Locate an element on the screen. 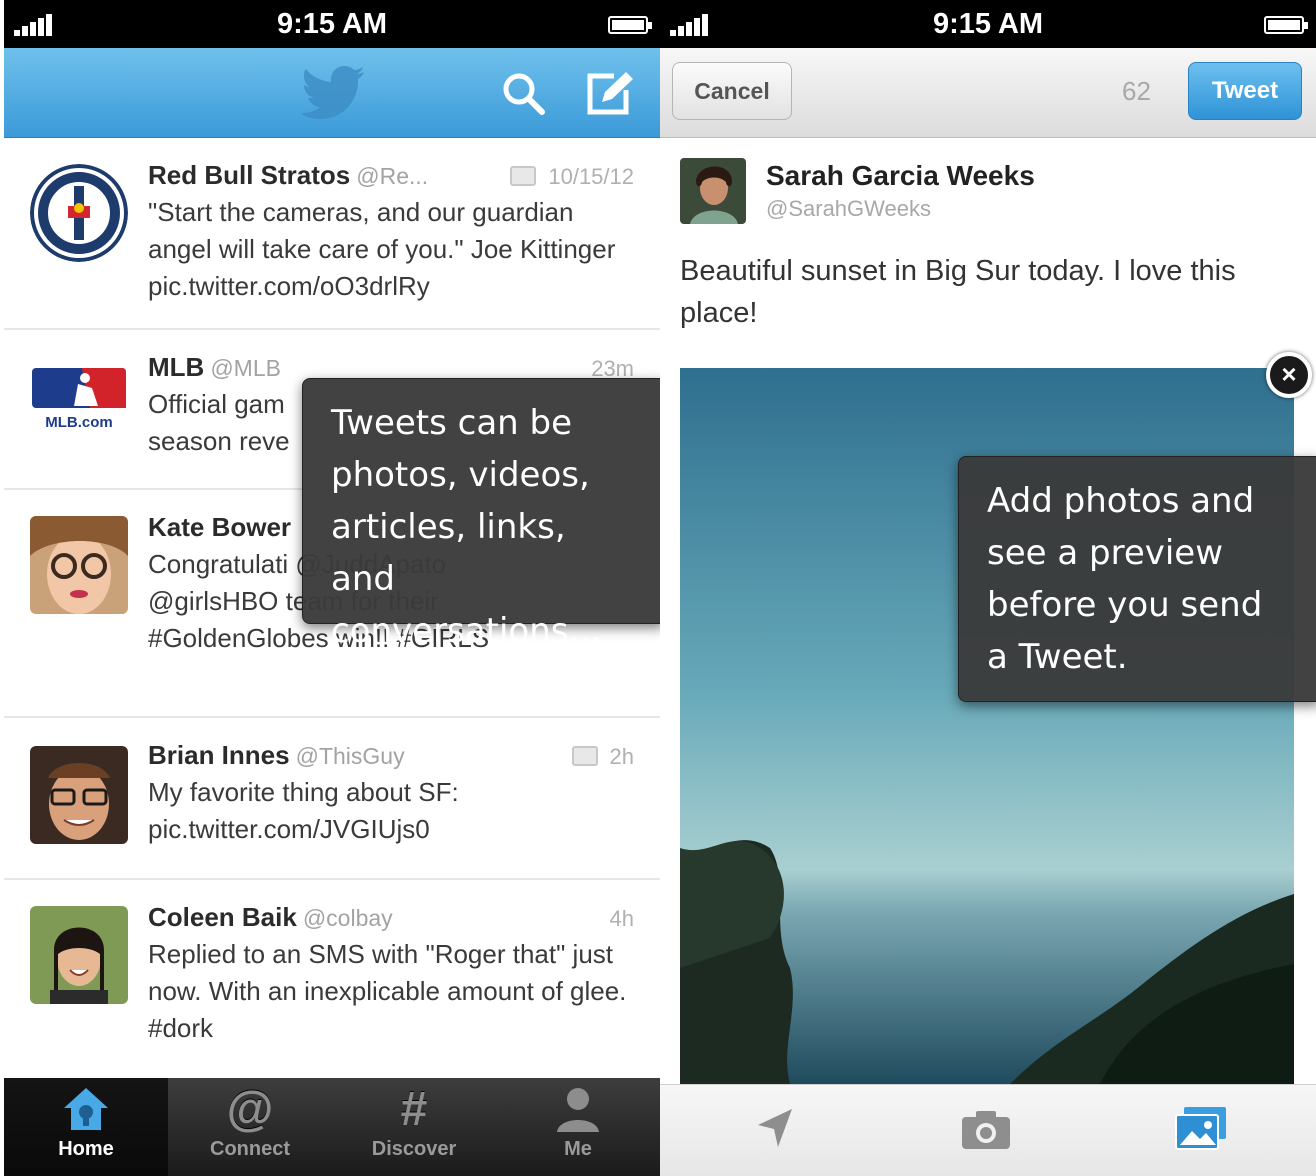  mlb-logo-label: MLB.com is located at coordinates (79, 422).